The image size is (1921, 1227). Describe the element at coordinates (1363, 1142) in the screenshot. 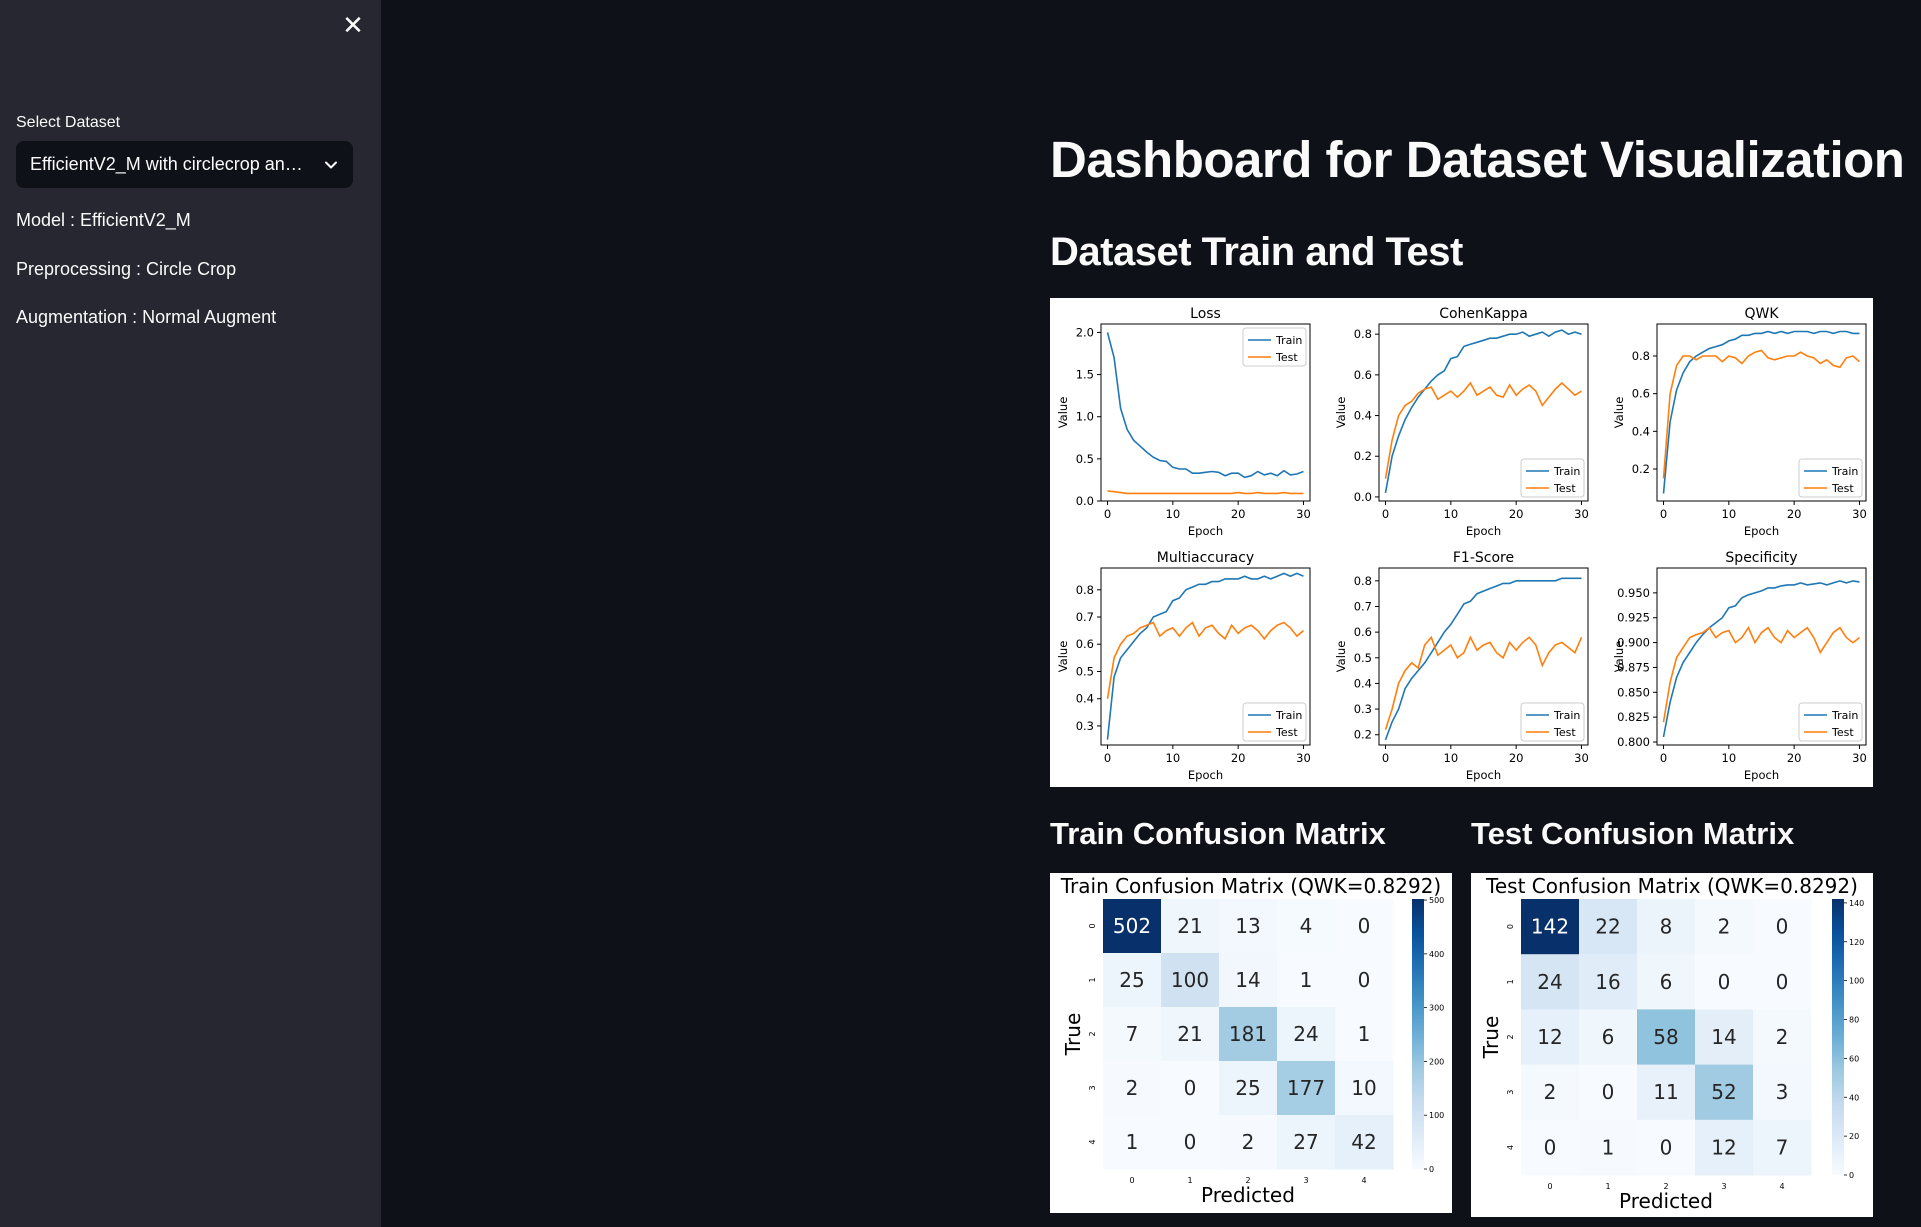

I see `heatmap-cell-value: 42` at that location.